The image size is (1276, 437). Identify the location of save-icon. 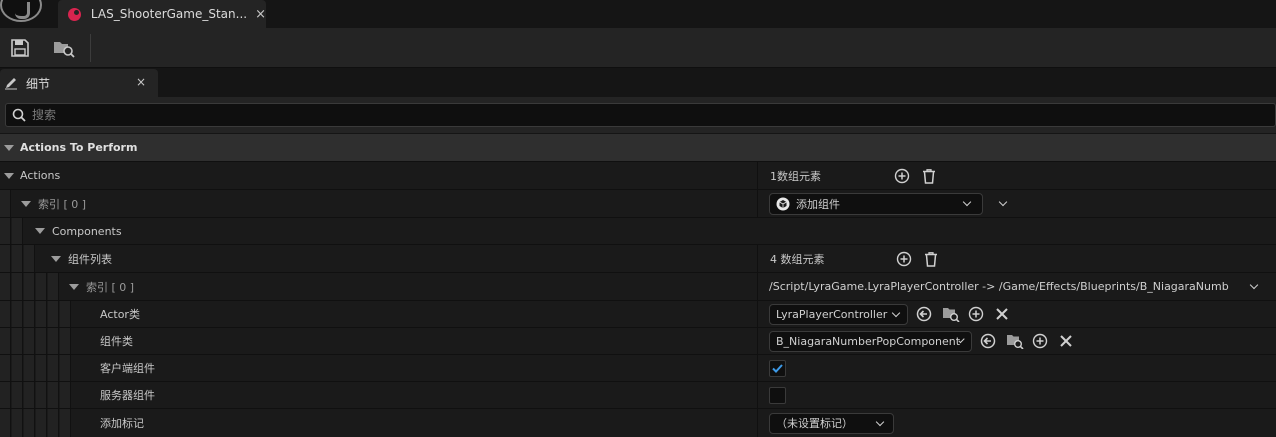
(20, 48).